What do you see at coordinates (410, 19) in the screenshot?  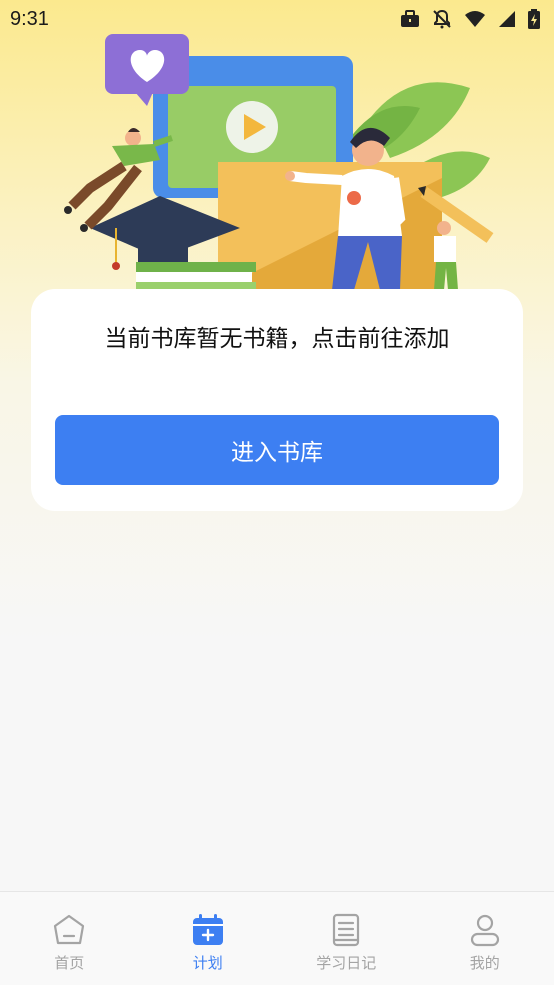 I see `briefcase-icon` at bounding box center [410, 19].